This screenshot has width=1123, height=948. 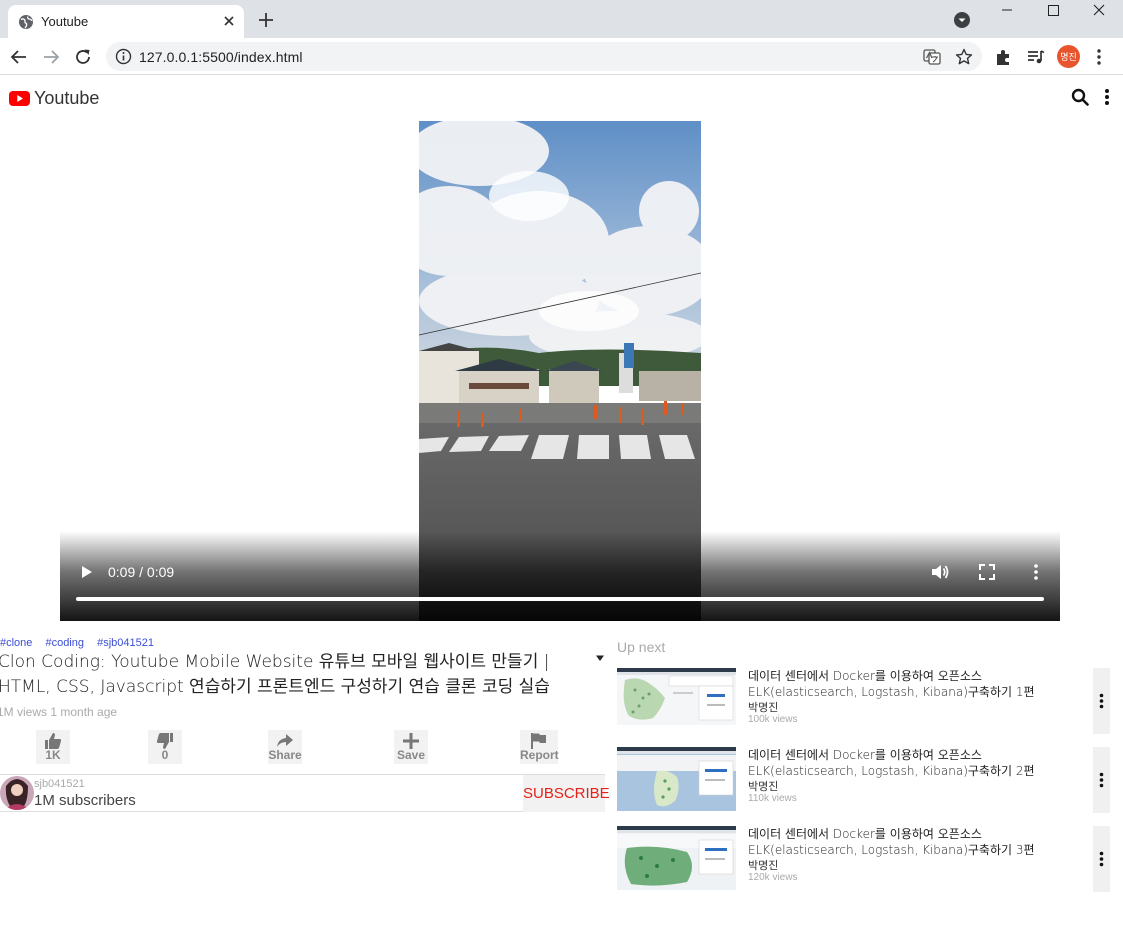 I want to click on info-icon, so click(x=123, y=56).